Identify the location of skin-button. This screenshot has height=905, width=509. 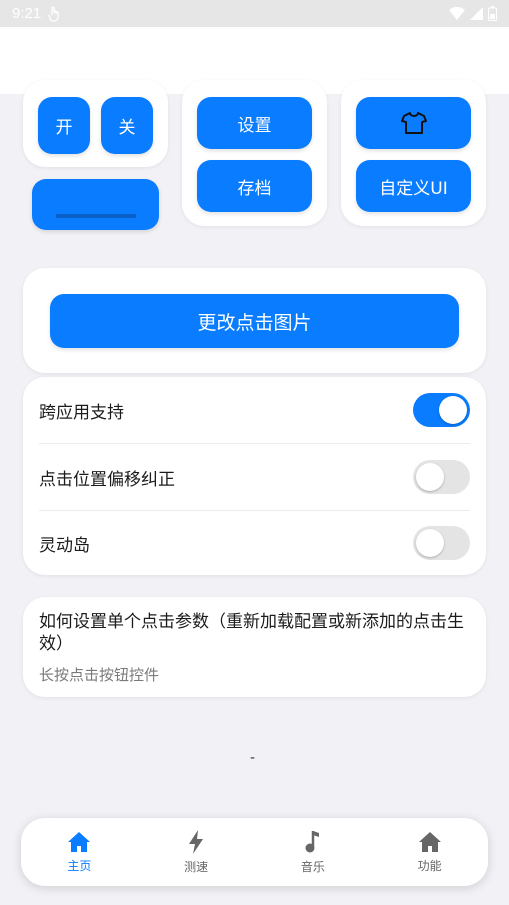
(413, 123).